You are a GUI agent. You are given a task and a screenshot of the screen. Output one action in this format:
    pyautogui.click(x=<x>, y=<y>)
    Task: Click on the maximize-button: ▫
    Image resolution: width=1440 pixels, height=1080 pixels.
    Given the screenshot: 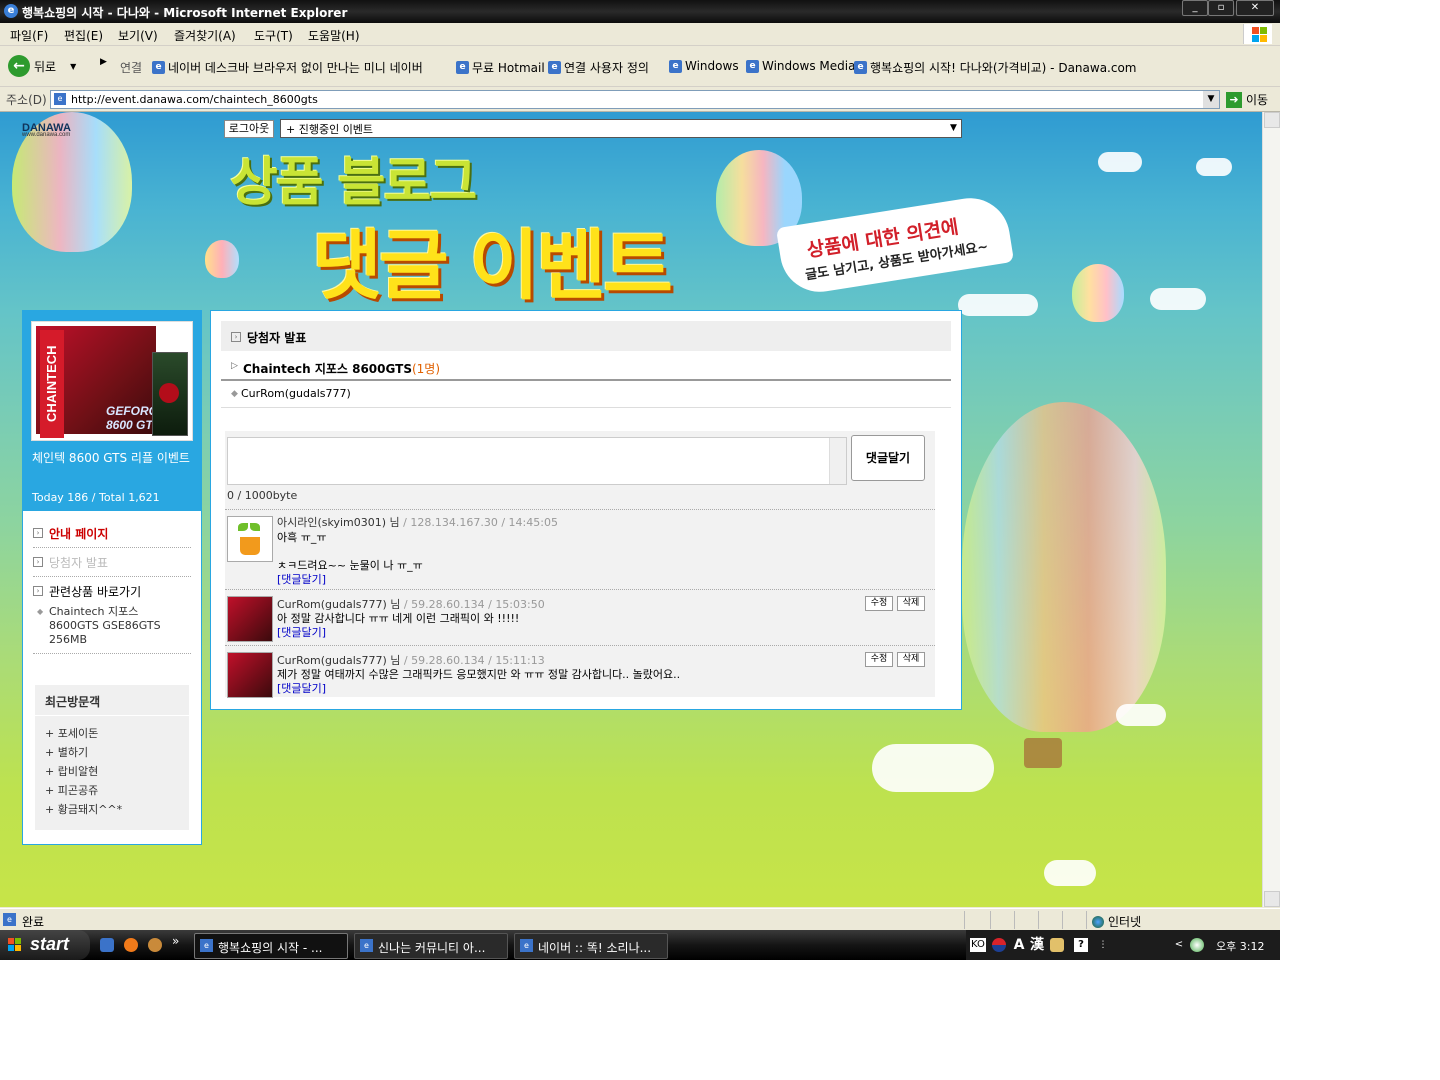 What is the action you would take?
    pyautogui.click(x=1221, y=8)
    